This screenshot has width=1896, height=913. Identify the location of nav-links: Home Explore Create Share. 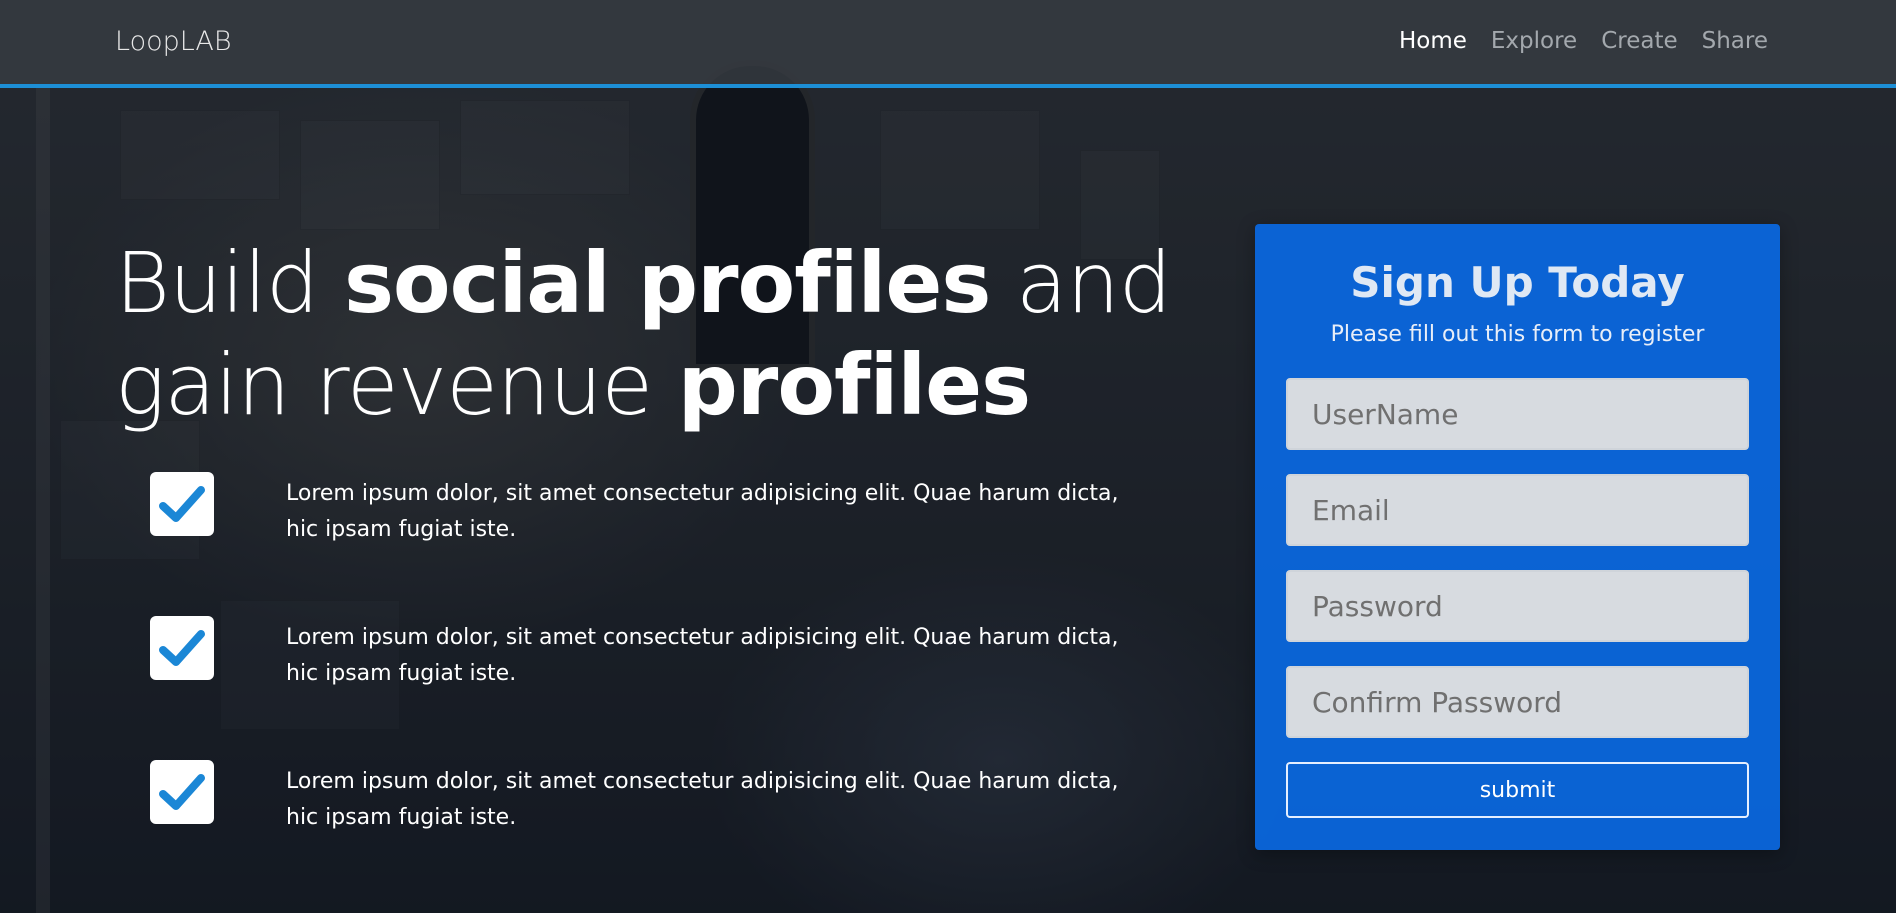
(1583, 41).